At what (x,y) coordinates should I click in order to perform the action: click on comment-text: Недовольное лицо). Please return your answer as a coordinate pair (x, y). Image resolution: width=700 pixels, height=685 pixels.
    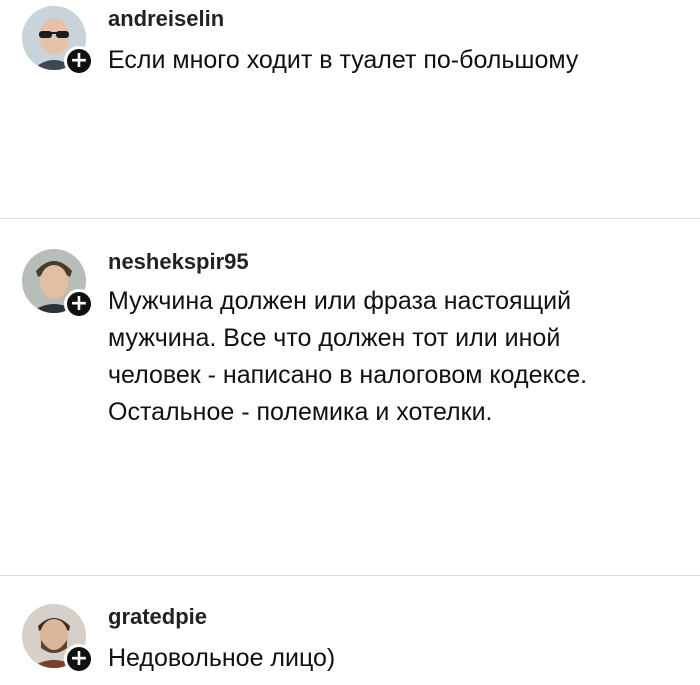
    Looking at the image, I should click on (222, 658).